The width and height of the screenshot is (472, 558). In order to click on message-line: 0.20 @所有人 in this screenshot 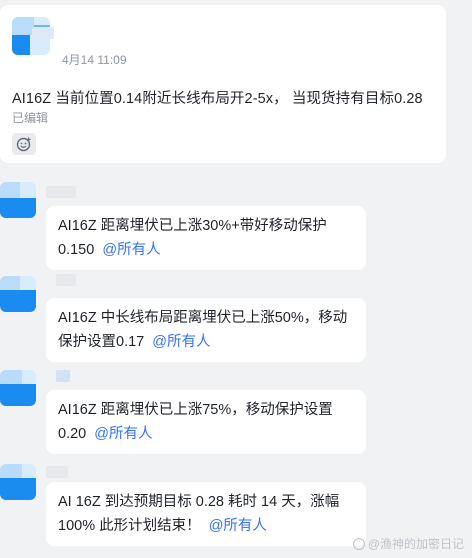, I will do `click(105, 434)`.